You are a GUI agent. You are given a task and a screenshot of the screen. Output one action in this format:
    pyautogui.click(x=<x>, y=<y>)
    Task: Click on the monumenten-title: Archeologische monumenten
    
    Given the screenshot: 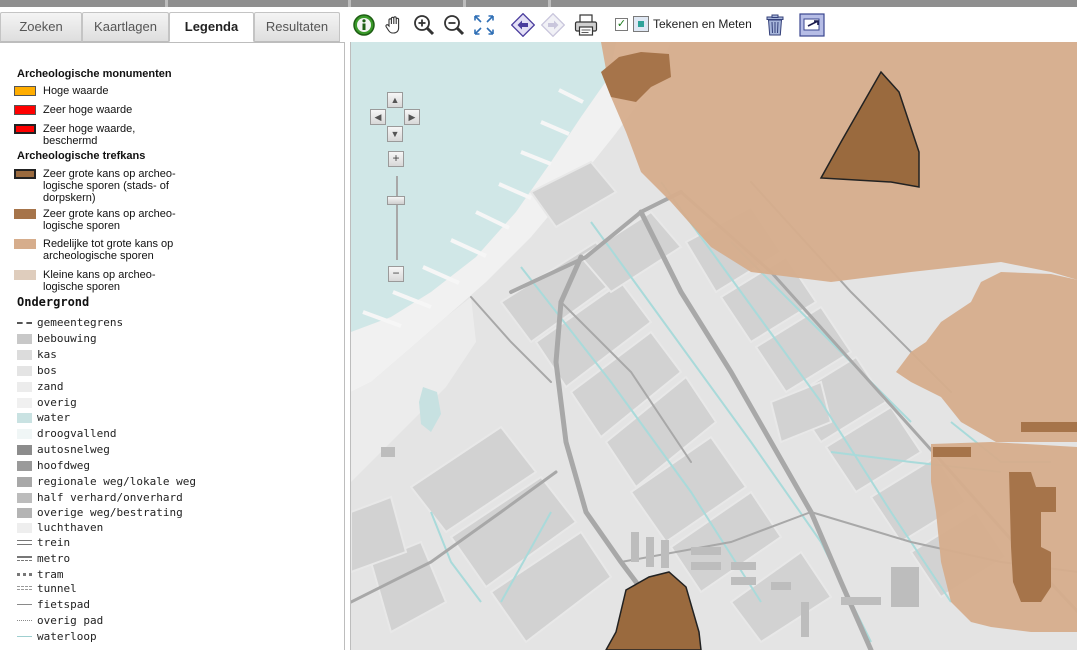 What is the action you would take?
    pyautogui.click(x=94, y=74)
    